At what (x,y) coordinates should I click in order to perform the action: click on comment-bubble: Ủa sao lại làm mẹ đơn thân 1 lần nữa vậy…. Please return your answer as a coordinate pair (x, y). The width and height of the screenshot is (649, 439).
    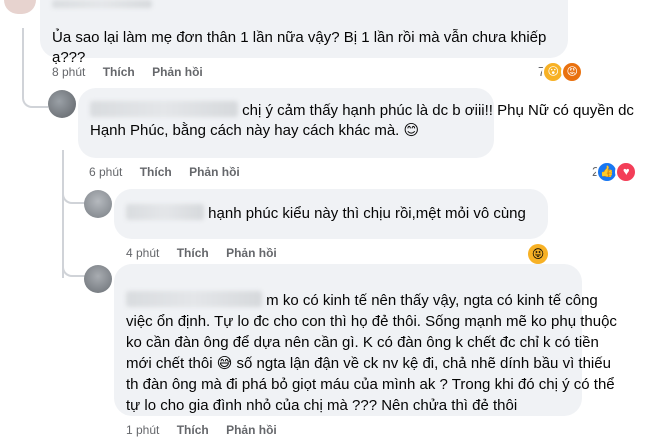
    Looking at the image, I should click on (304, 33).